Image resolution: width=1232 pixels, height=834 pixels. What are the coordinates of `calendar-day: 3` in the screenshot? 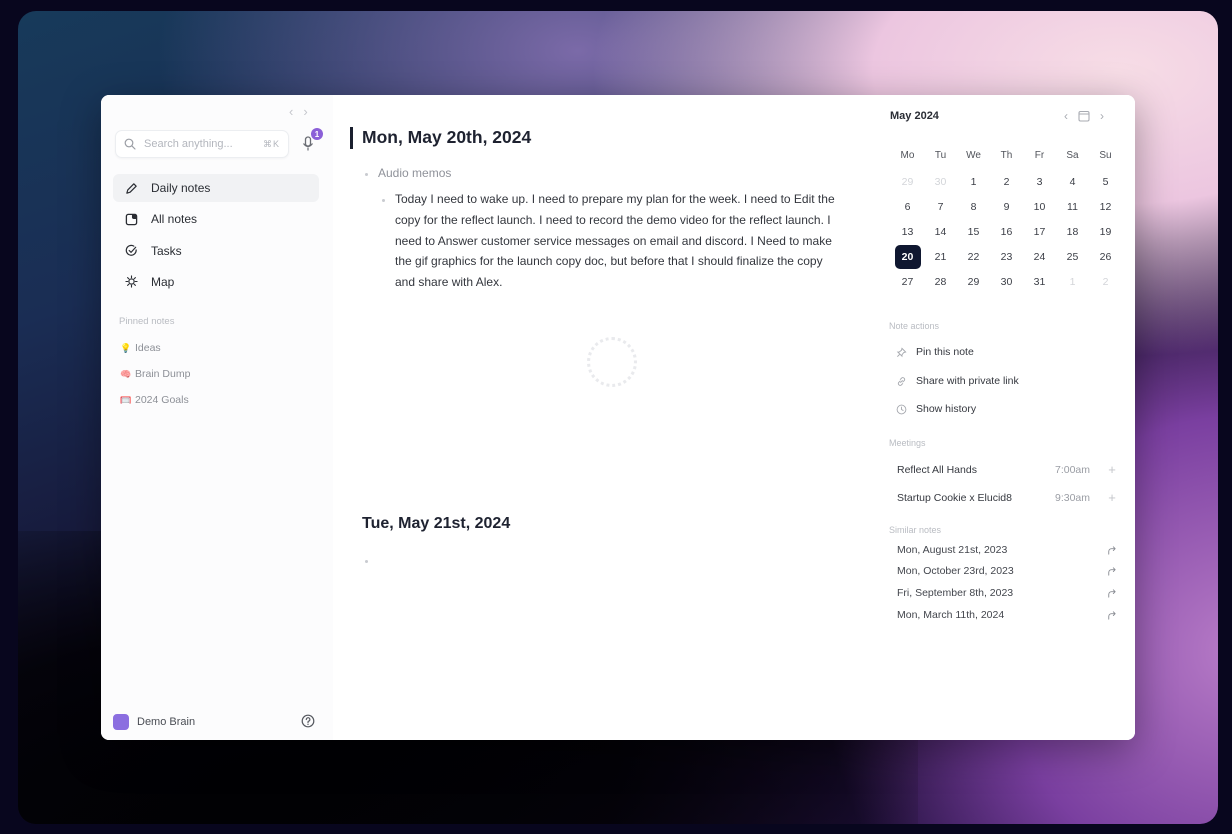 It's located at (1039, 182).